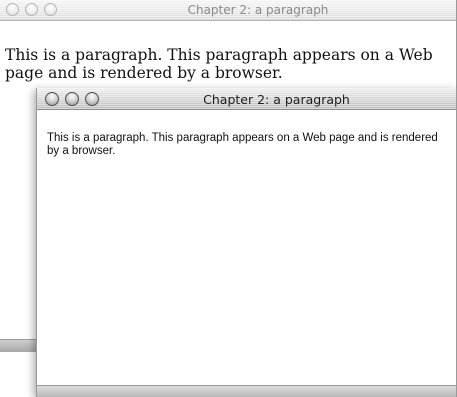 Image resolution: width=457 pixels, height=397 pixels. I want to click on window-bottom-bar, so click(246, 391).